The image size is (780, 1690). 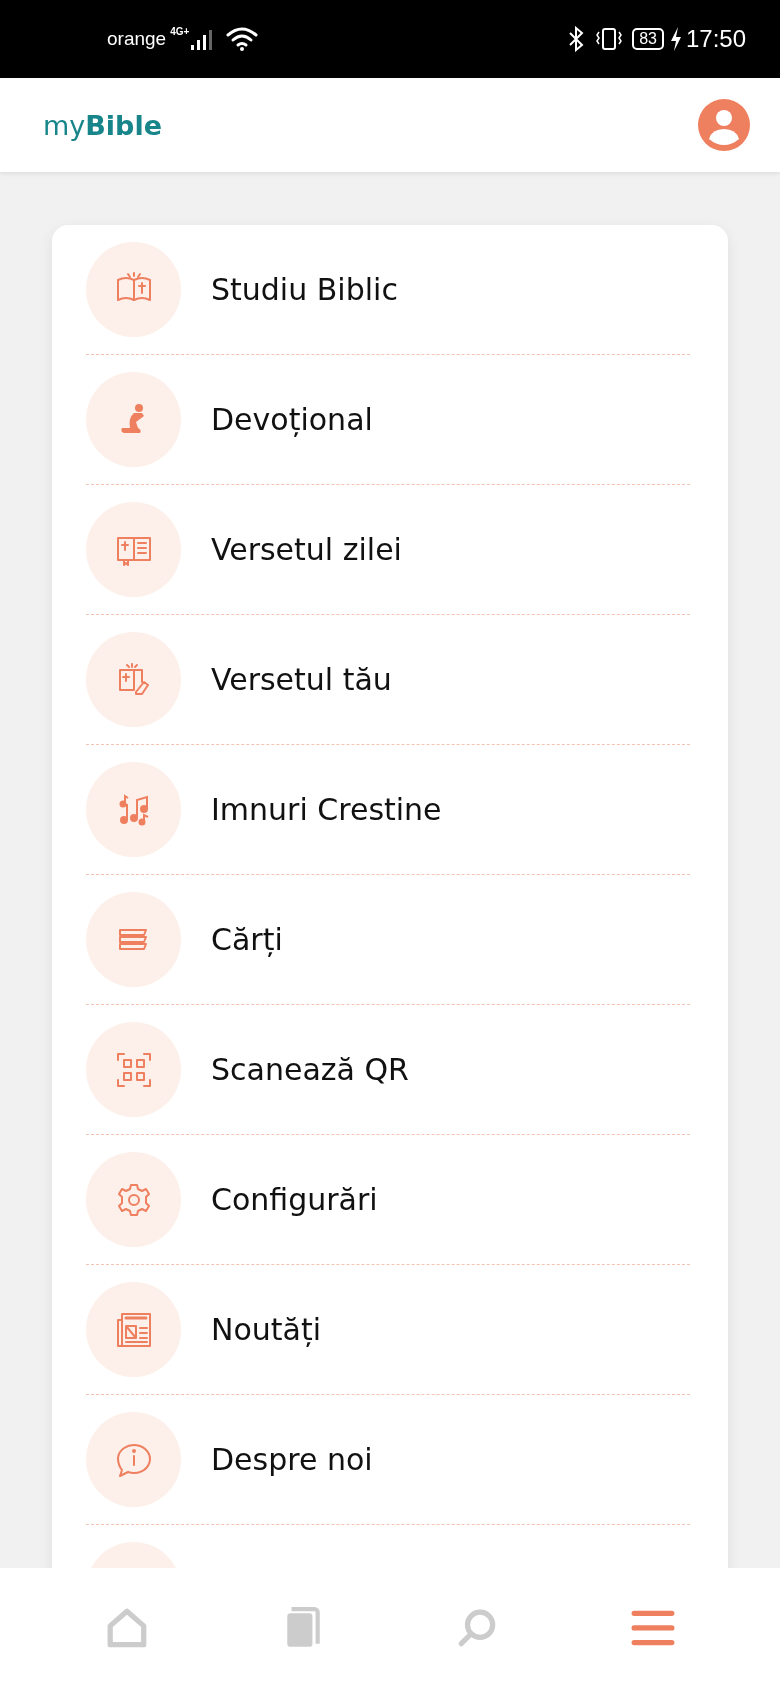 I want to click on menu-label: Studiu Biblic, so click(x=304, y=289).